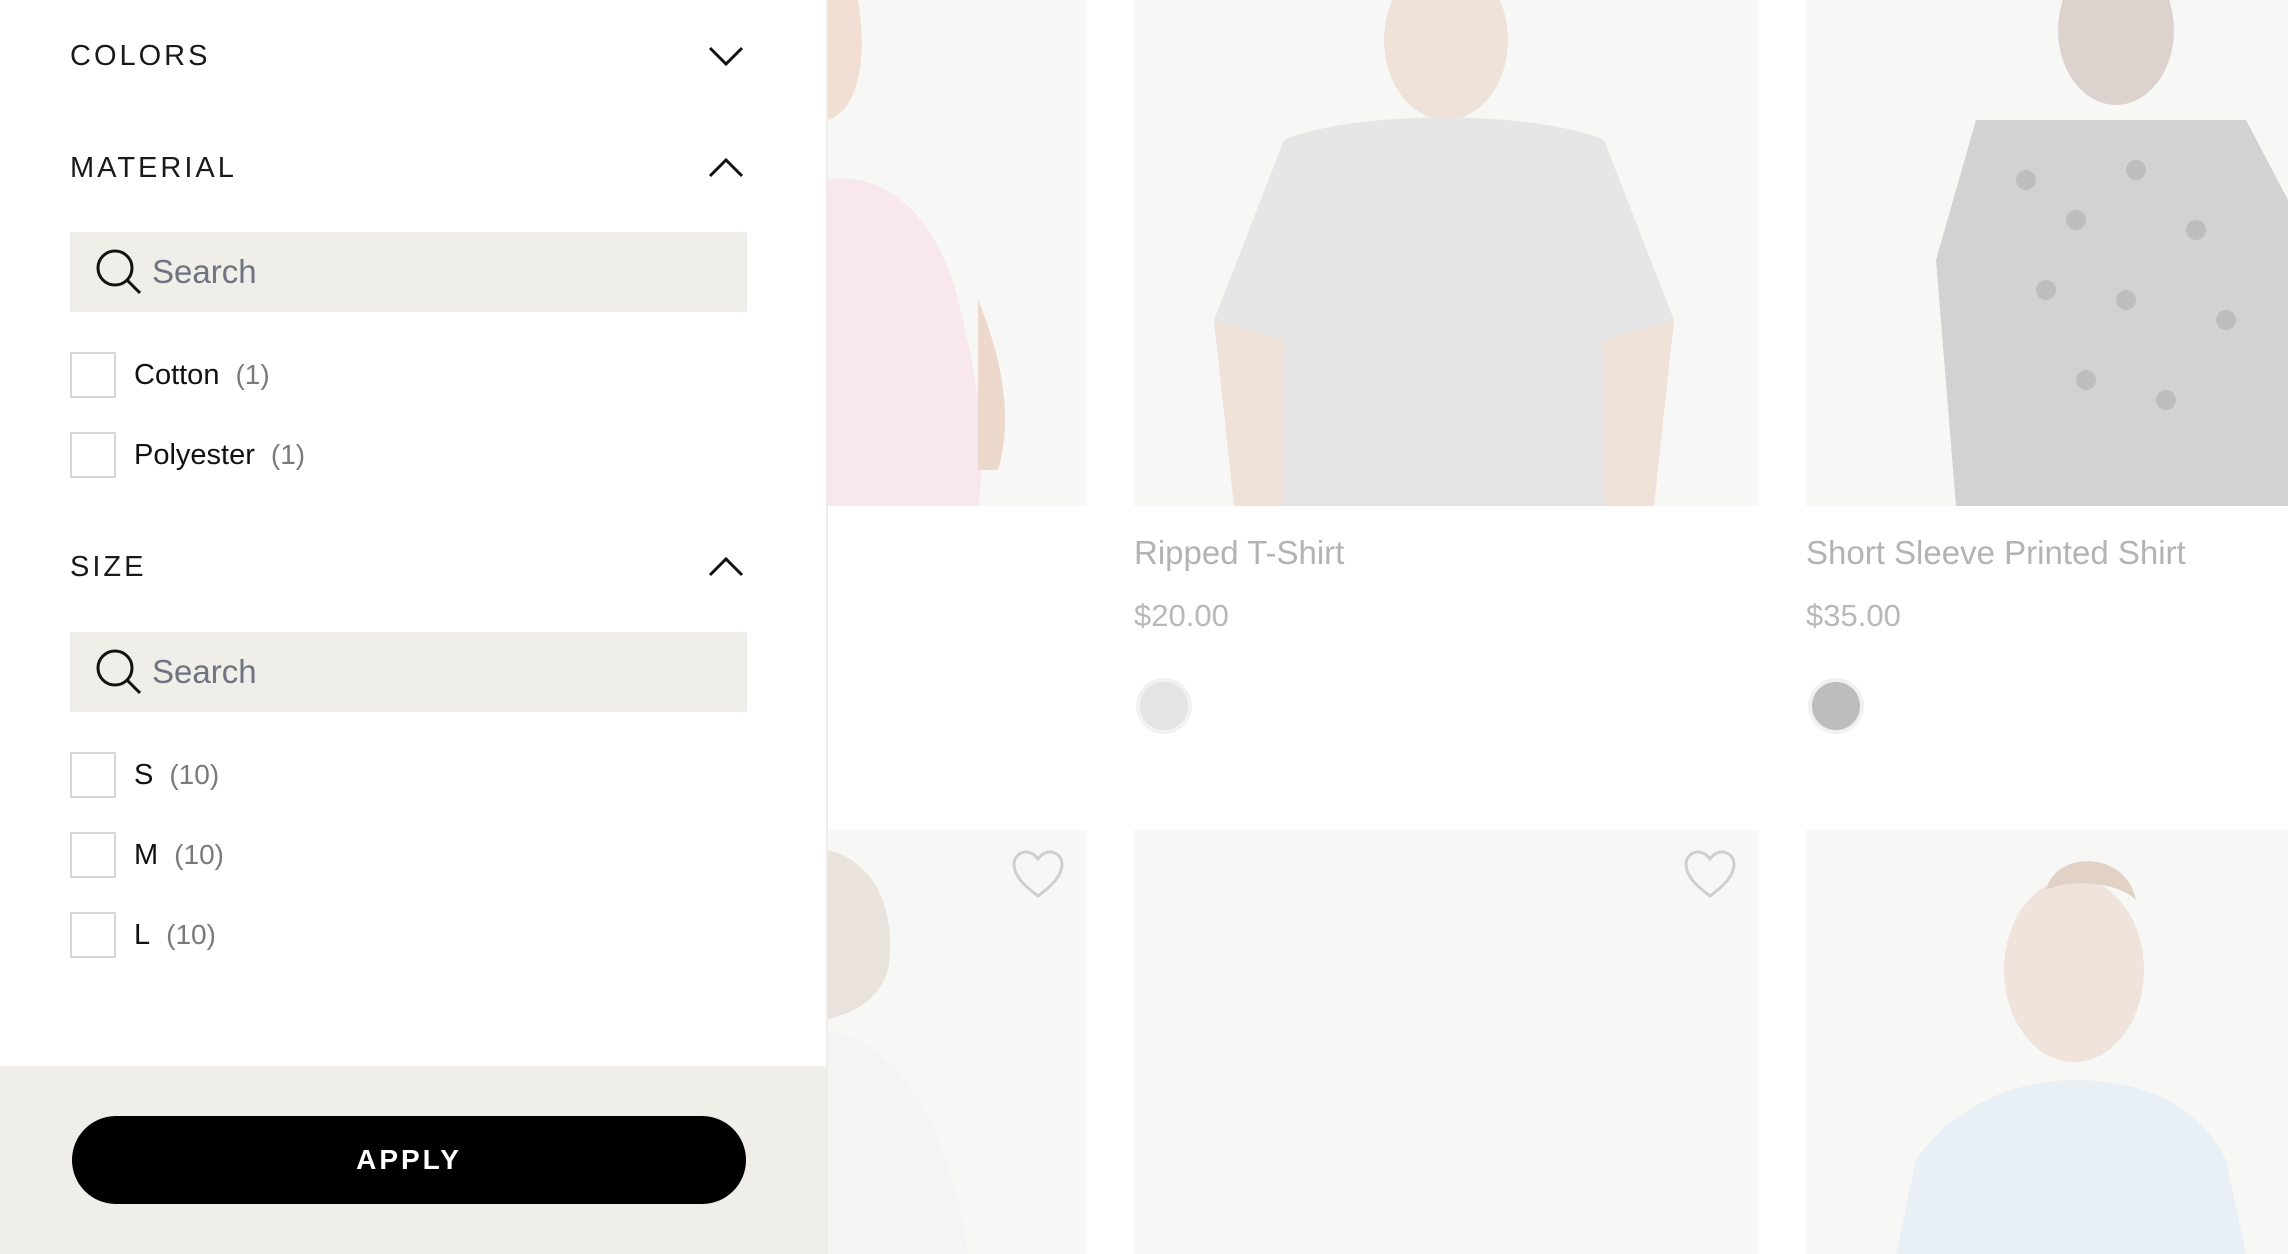 This screenshot has height=1254, width=2288. I want to click on size-option: M (10), so click(147, 855).